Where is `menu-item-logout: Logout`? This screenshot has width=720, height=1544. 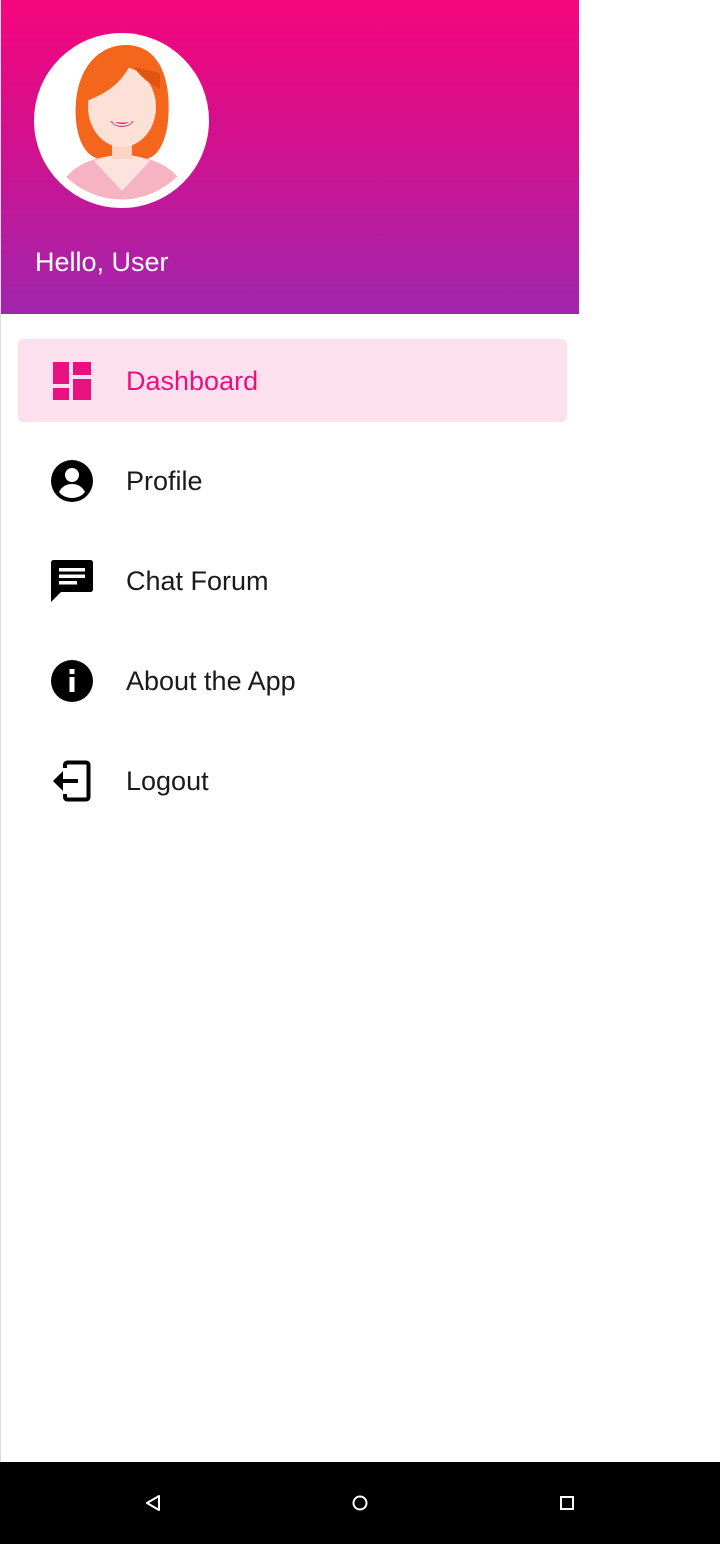
menu-item-logout: Logout is located at coordinates (290, 781).